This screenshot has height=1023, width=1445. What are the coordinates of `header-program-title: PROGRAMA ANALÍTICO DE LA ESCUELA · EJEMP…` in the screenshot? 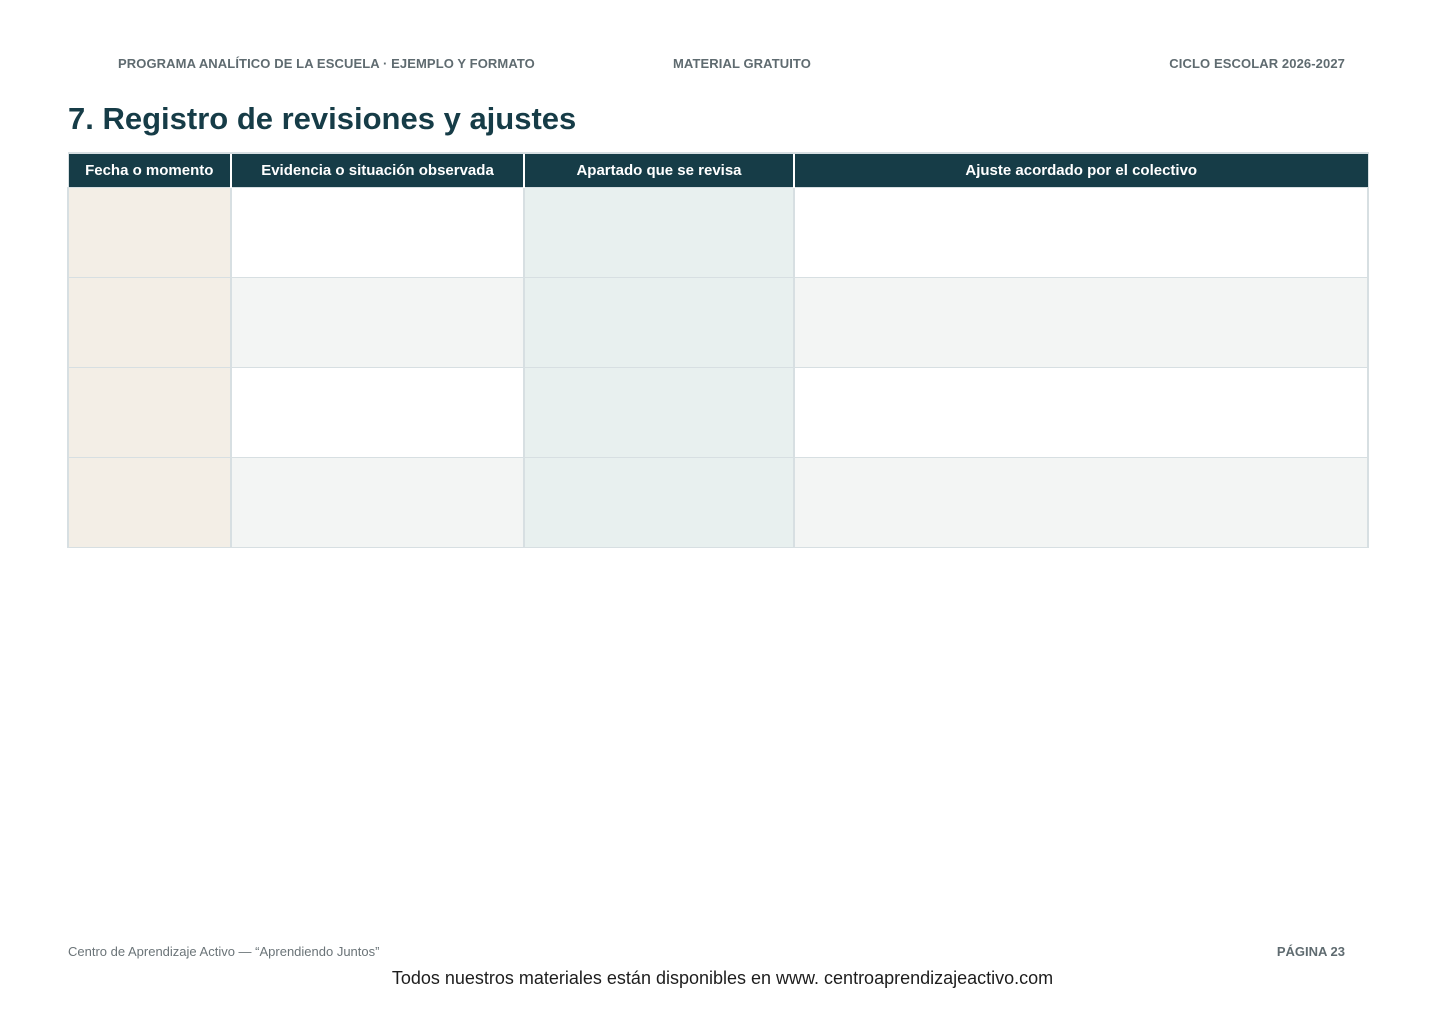 It's located at (326, 63).